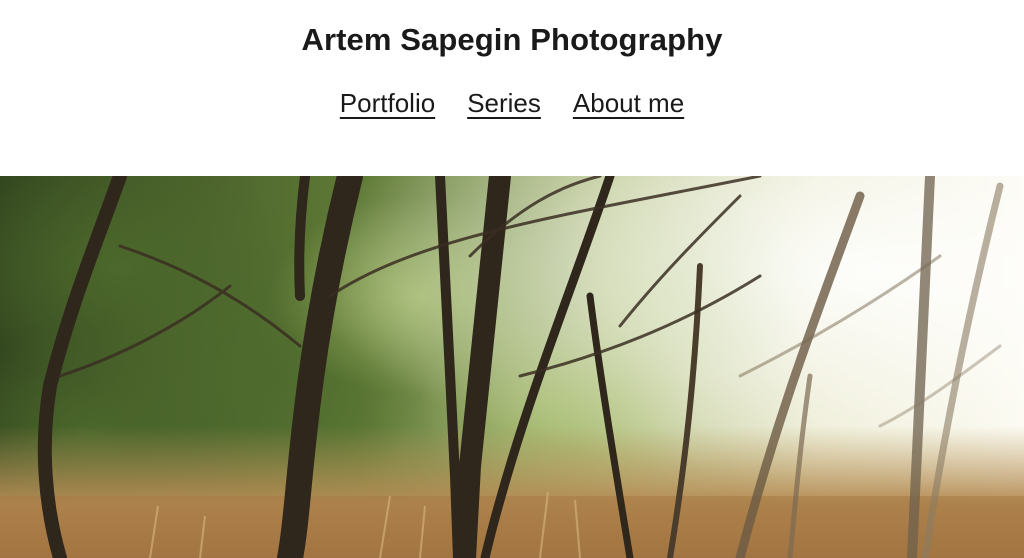  I want to click on main-nav: Portfolio Series About me, so click(512, 103).